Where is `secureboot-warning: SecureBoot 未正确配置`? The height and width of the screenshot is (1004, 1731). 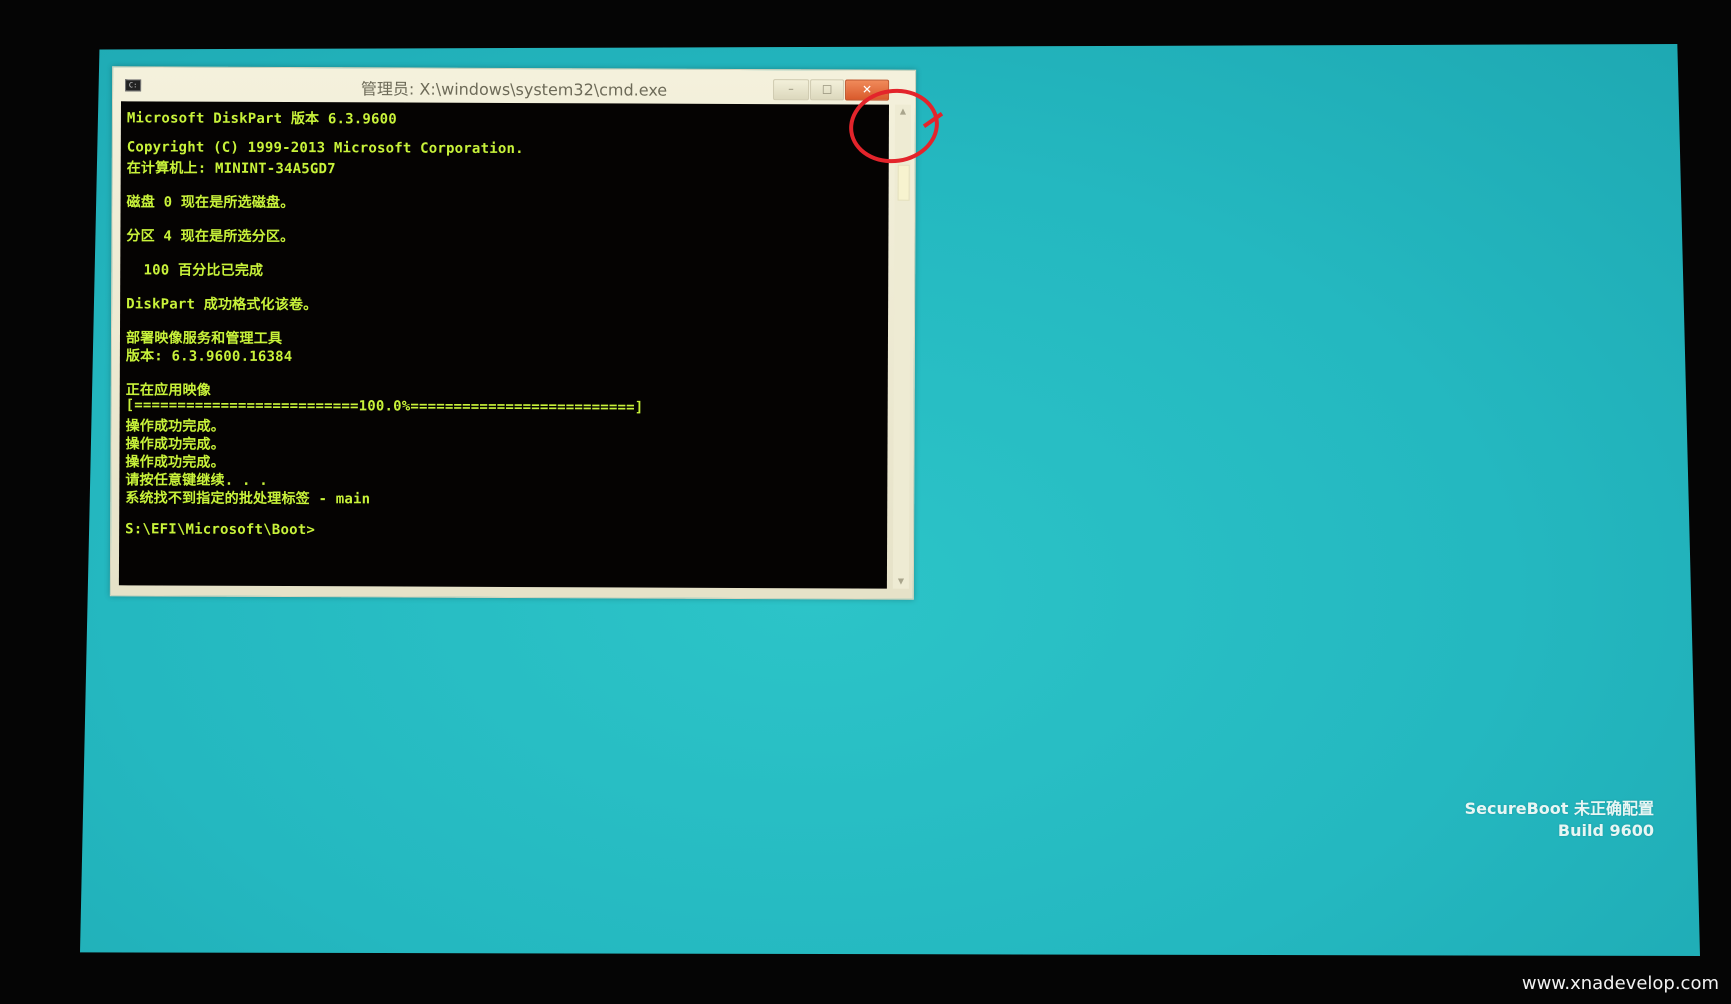
secureboot-warning: SecureBoot 未正确配置 is located at coordinates (1559, 808).